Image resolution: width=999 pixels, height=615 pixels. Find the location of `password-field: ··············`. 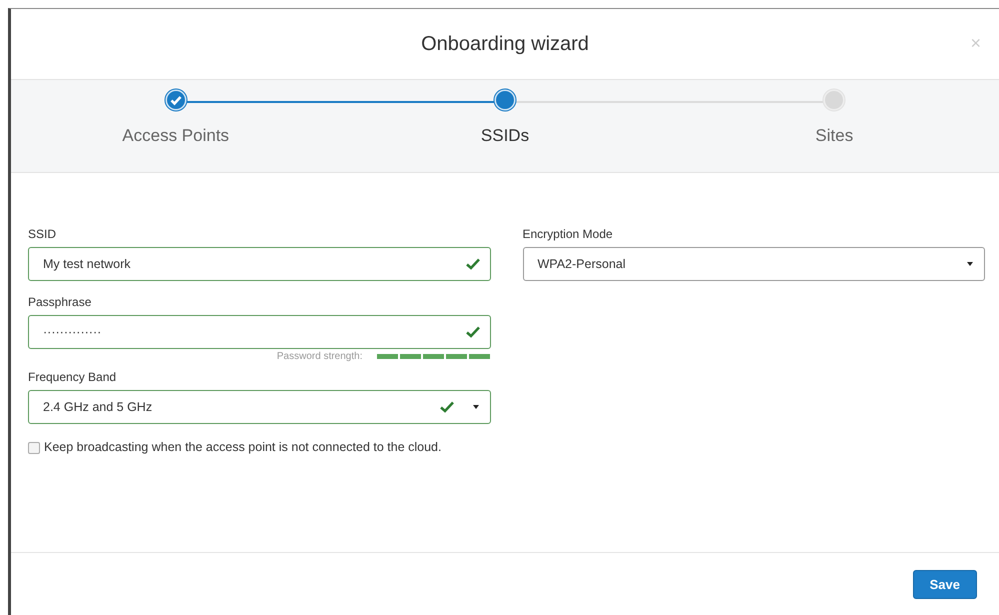

password-field: ·············· is located at coordinates (259, 332).